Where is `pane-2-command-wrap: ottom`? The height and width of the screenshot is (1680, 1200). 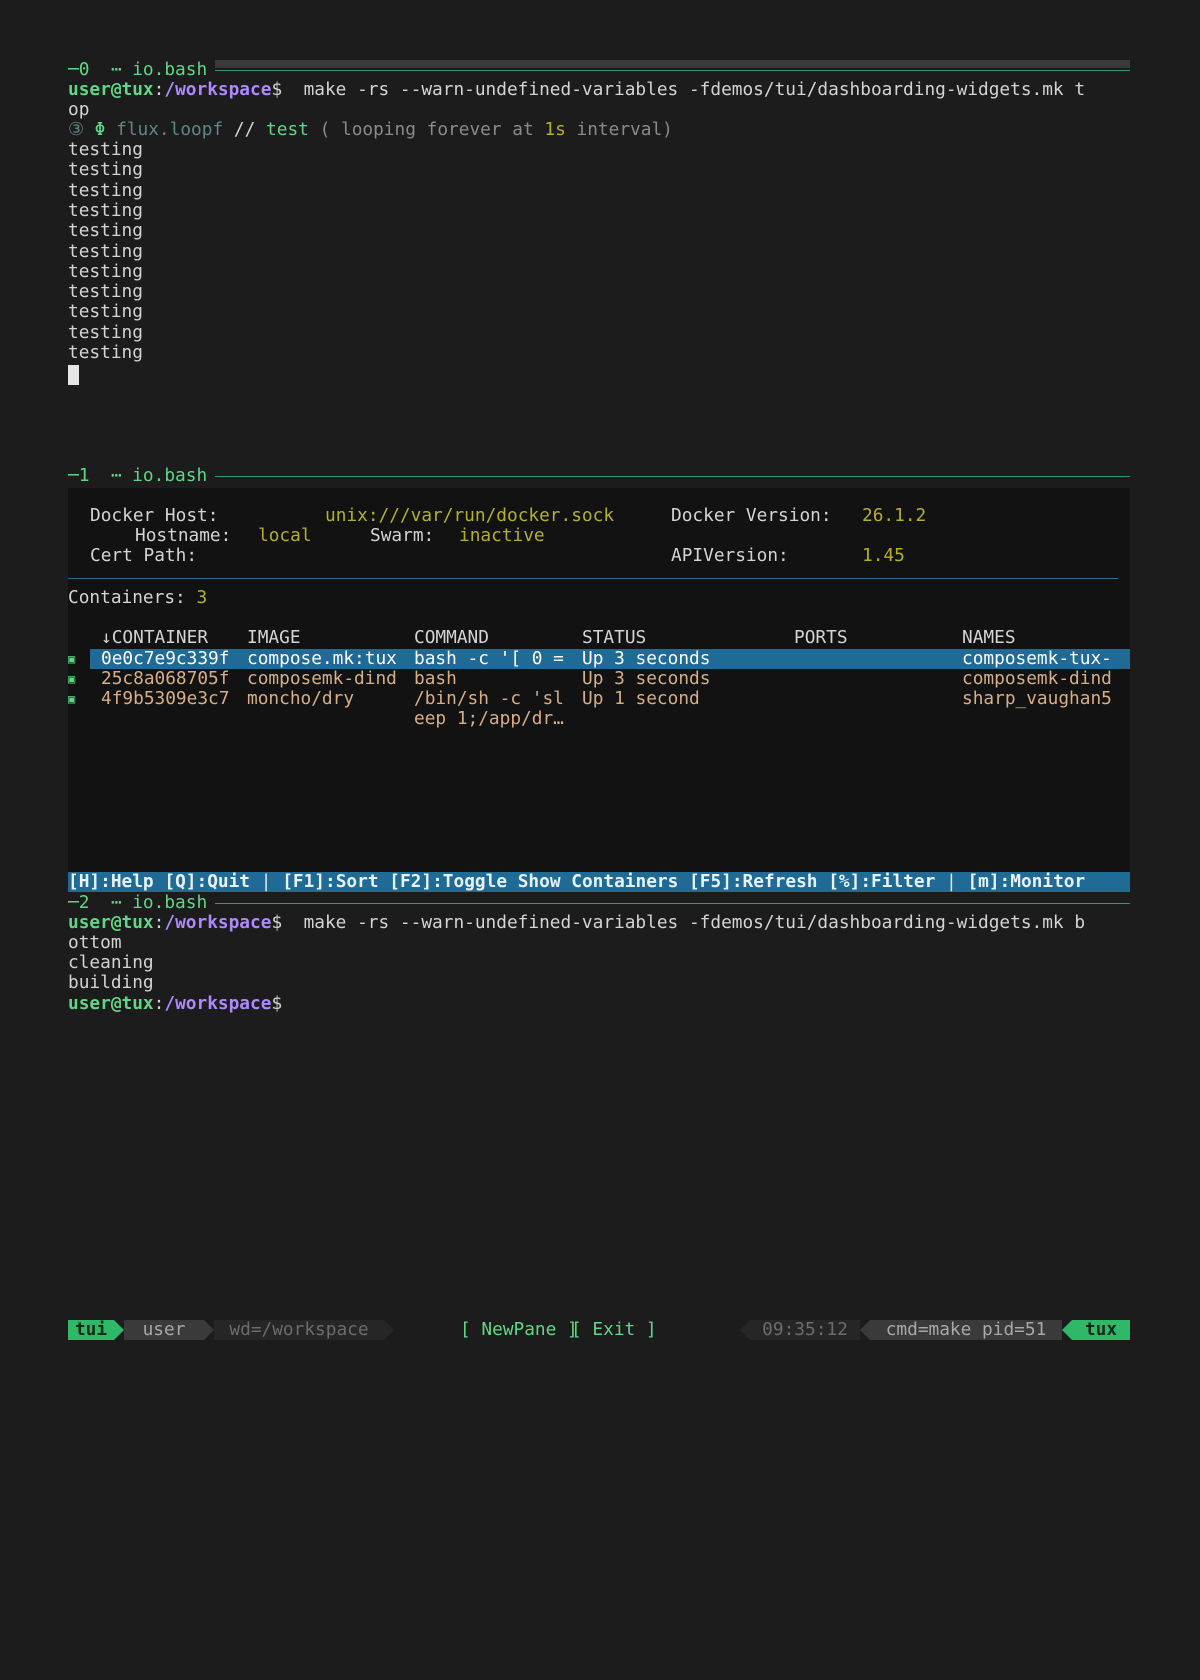 pane-2-command-wrap: ottom is located at coordinates (95, 942).